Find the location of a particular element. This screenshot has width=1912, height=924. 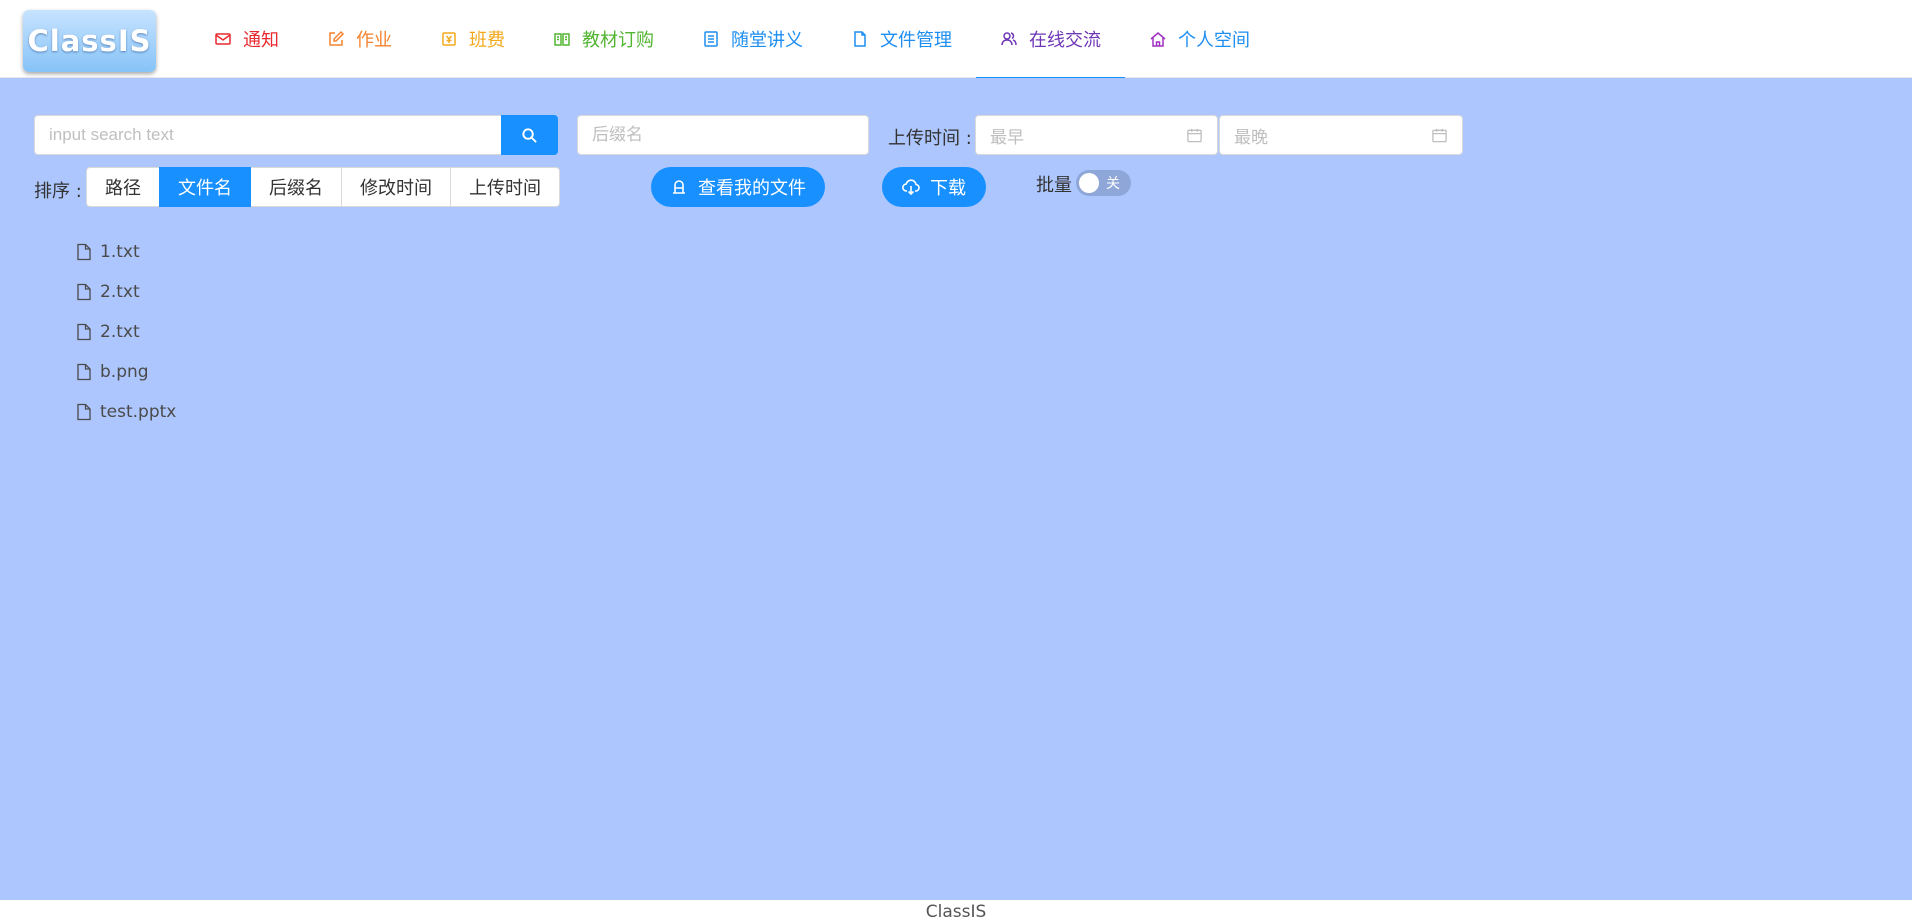

view-my-files-button: 查看我的文件 is located at coordinates (738, 187).